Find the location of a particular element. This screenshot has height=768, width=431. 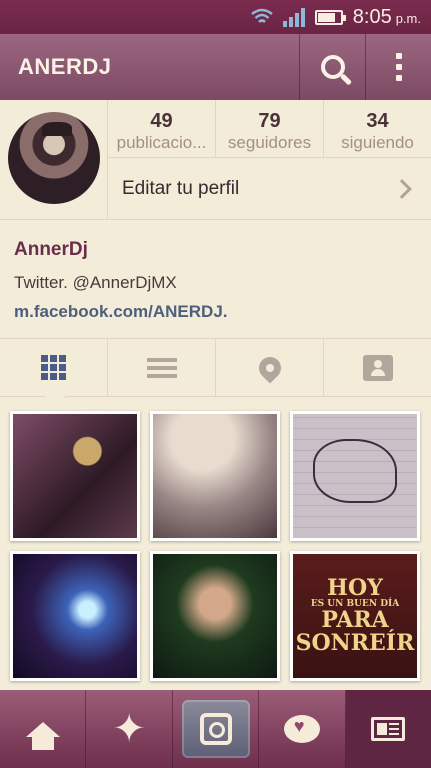

app-header: ANERDJ is located at coordinates (215, 67).